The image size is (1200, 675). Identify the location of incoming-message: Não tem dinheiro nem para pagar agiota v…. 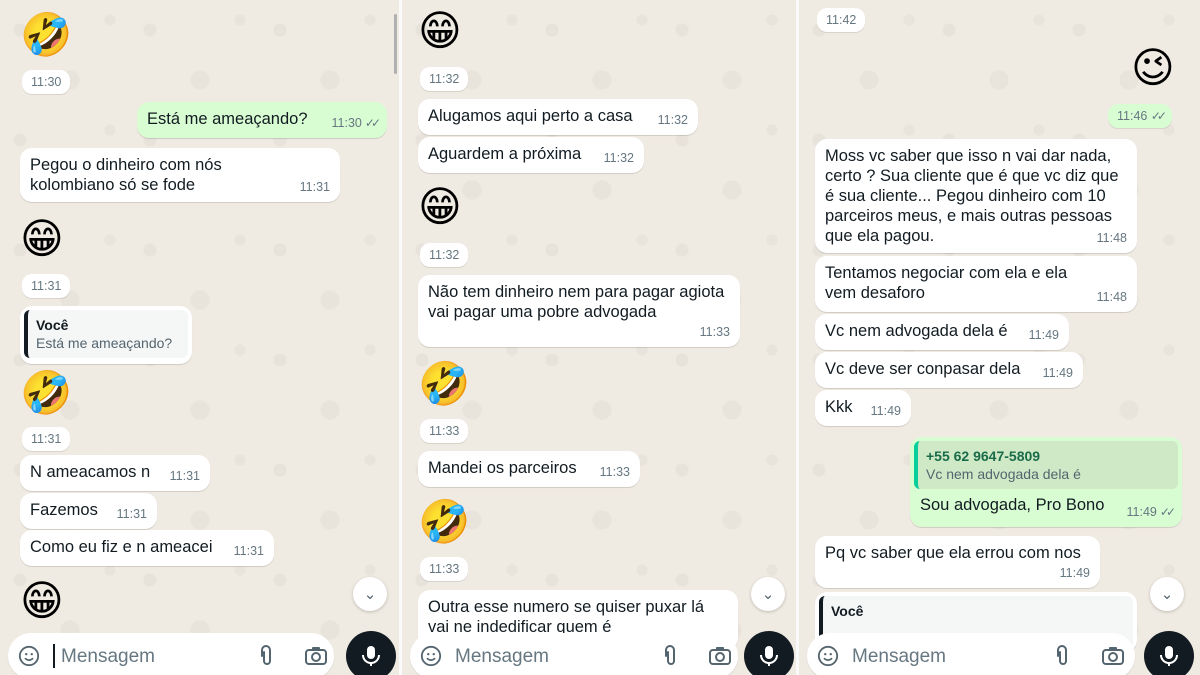
(579, 311).